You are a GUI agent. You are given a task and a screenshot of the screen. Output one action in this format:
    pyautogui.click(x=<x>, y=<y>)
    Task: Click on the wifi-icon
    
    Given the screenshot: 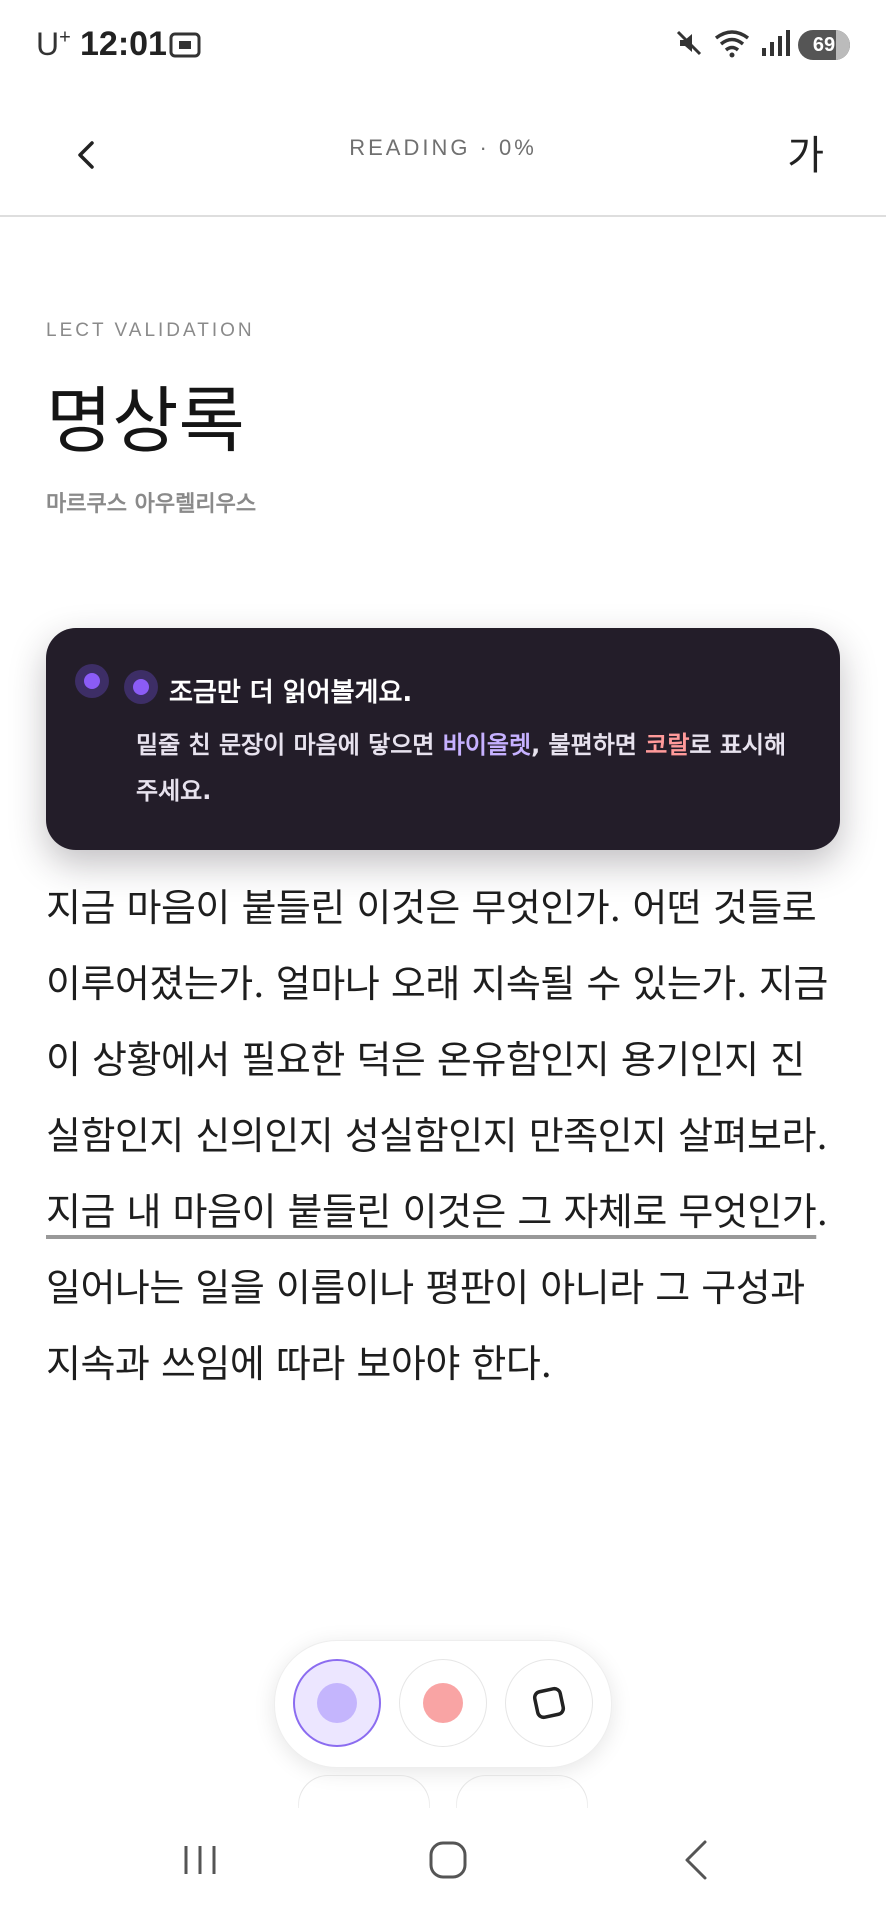 What is the action you would take?
    pyautogui.click(x=732, y=45)
    